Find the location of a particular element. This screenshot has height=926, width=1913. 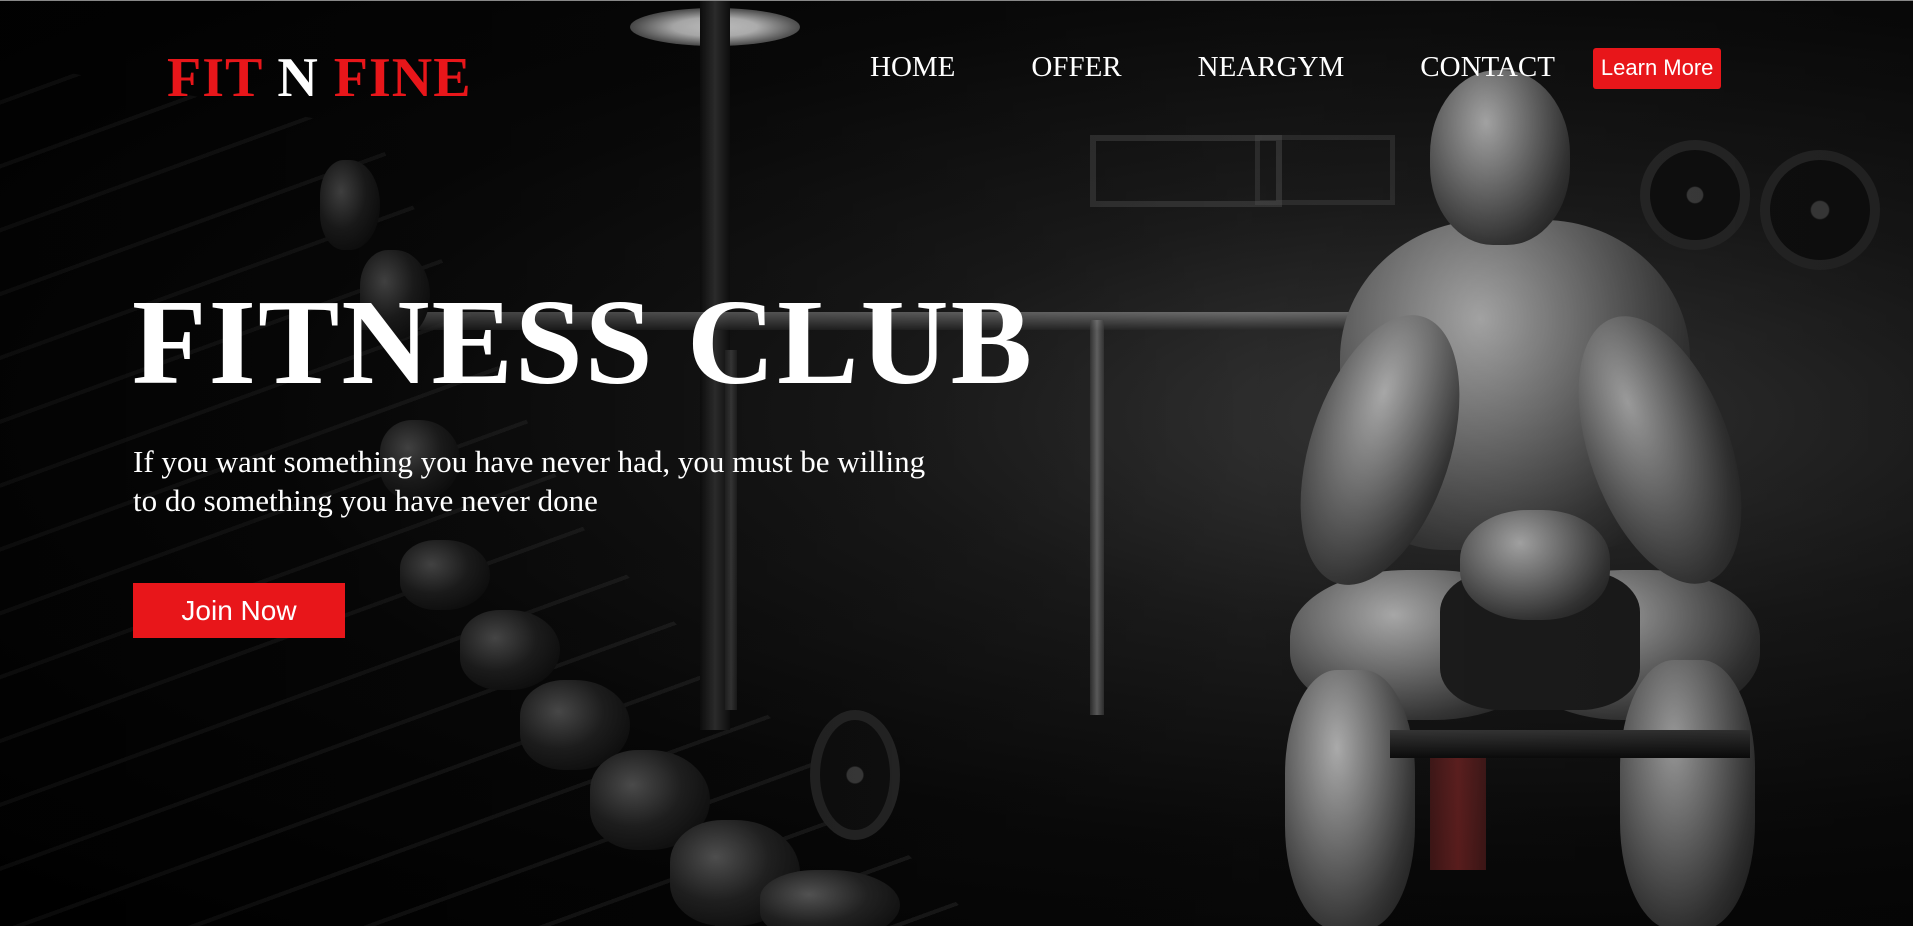

logo-part-fine: FINE is located at coordinates (402, 78).